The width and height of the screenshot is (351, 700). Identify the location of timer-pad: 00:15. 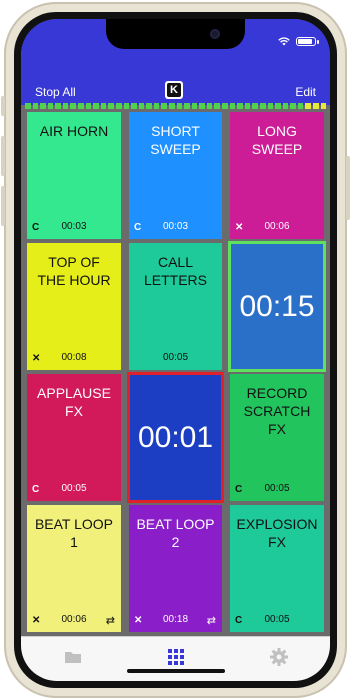
(277, 306).